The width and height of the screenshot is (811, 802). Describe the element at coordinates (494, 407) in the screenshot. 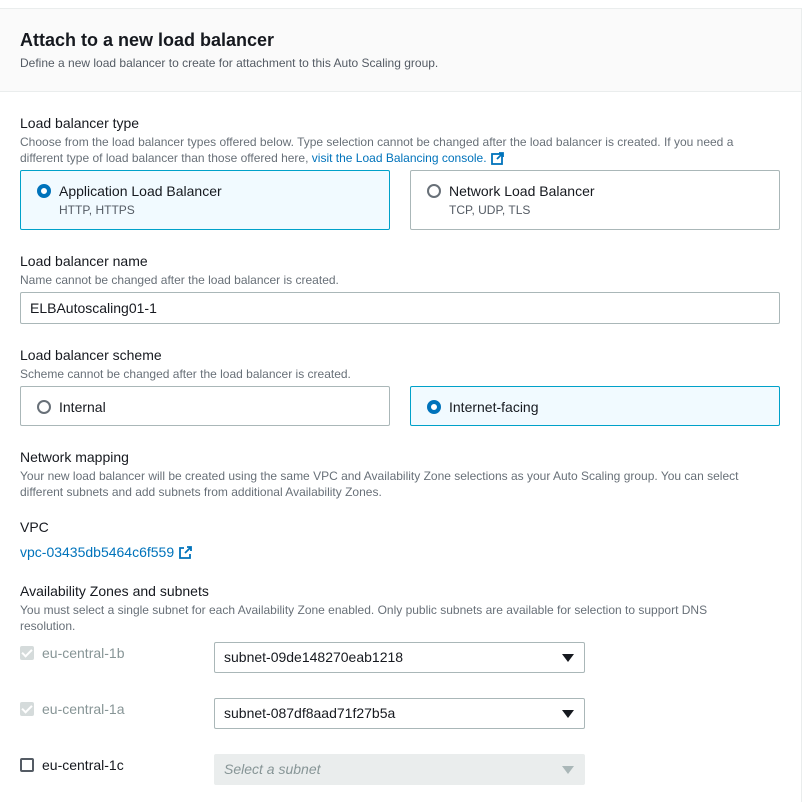

I see `tile-title: Internet-facing` at that location.